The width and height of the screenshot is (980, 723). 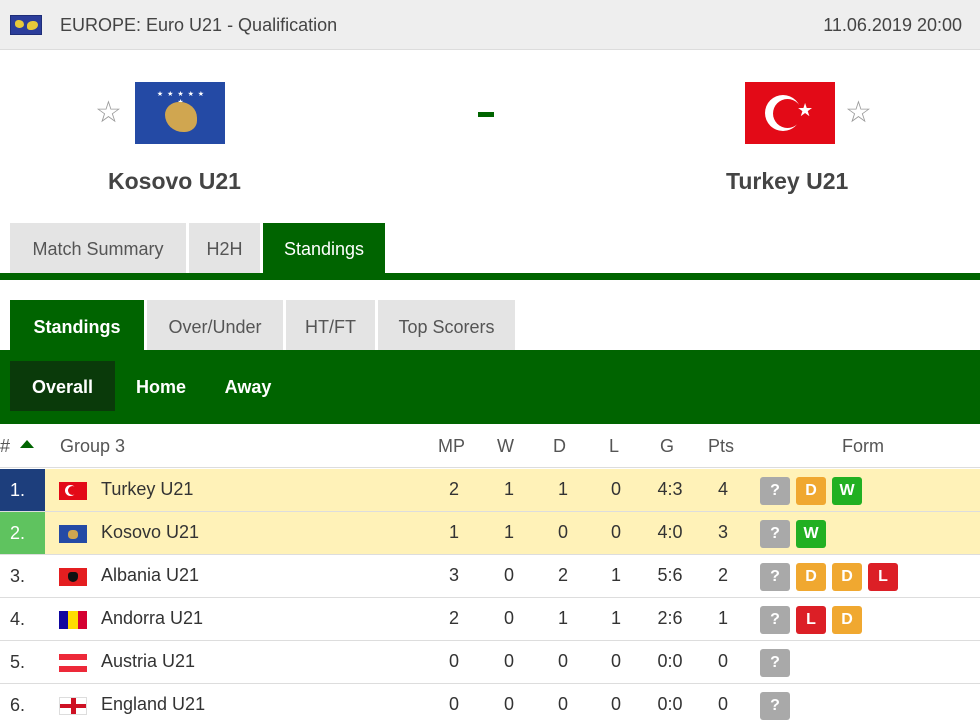 I want to click on subtab-standings: Standings, so click(x=77, y=325).